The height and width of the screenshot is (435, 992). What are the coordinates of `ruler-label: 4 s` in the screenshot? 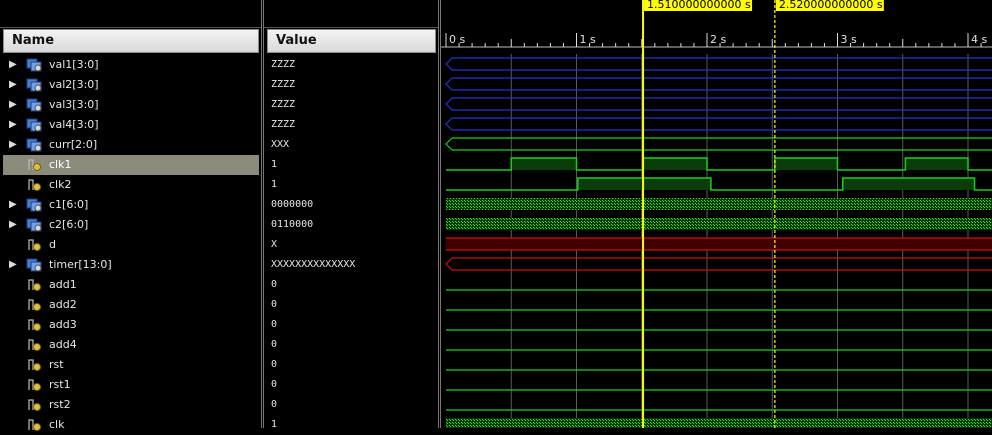 It's located at (979, 39).